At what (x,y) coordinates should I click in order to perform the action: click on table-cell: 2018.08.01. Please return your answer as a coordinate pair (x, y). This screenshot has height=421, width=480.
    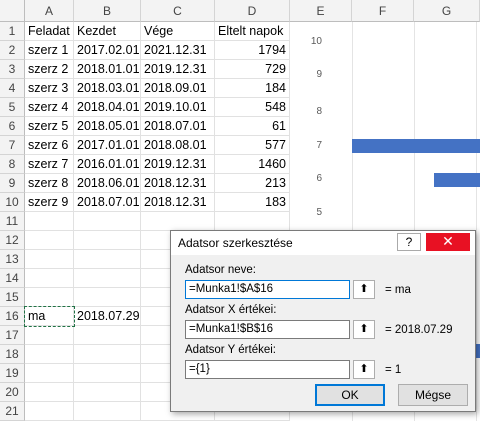
    Looking at the image, I should click on (178, 145).